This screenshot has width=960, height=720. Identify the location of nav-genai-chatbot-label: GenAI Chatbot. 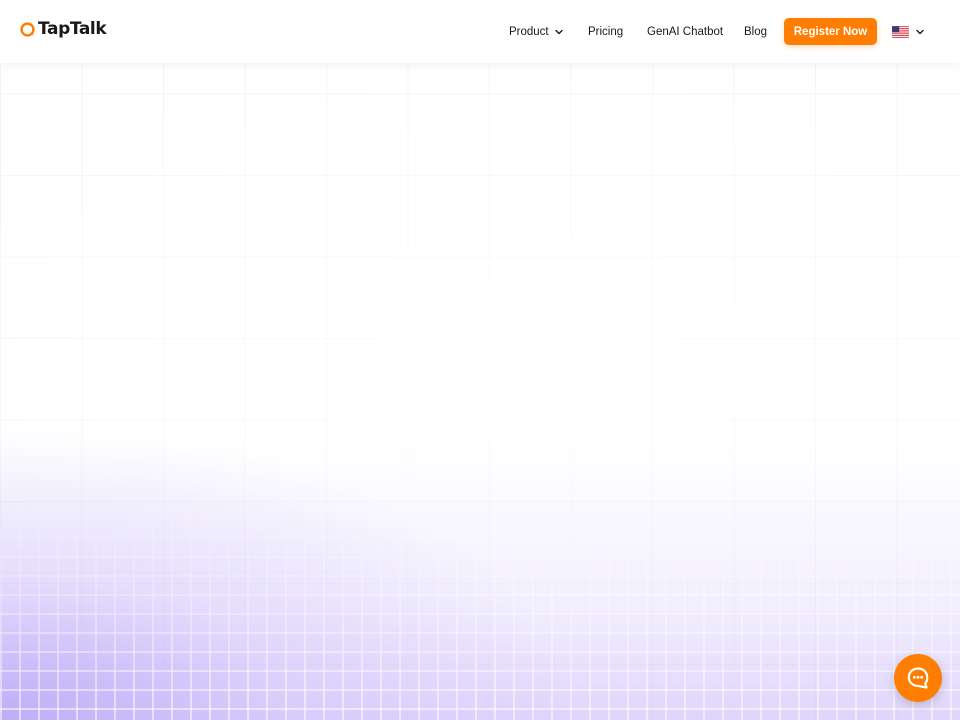
(685, 31).